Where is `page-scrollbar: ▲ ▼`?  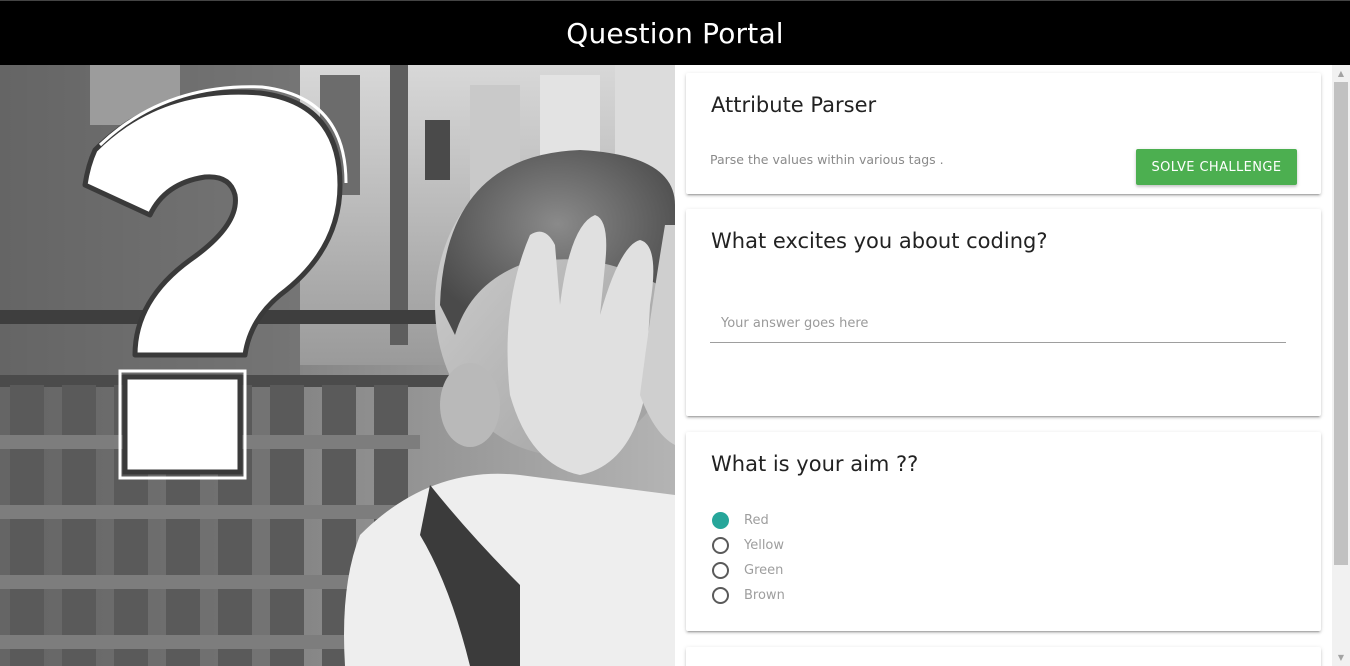
page-scrollbar: ▲ ▼ is located at coordinates (1341, 365).